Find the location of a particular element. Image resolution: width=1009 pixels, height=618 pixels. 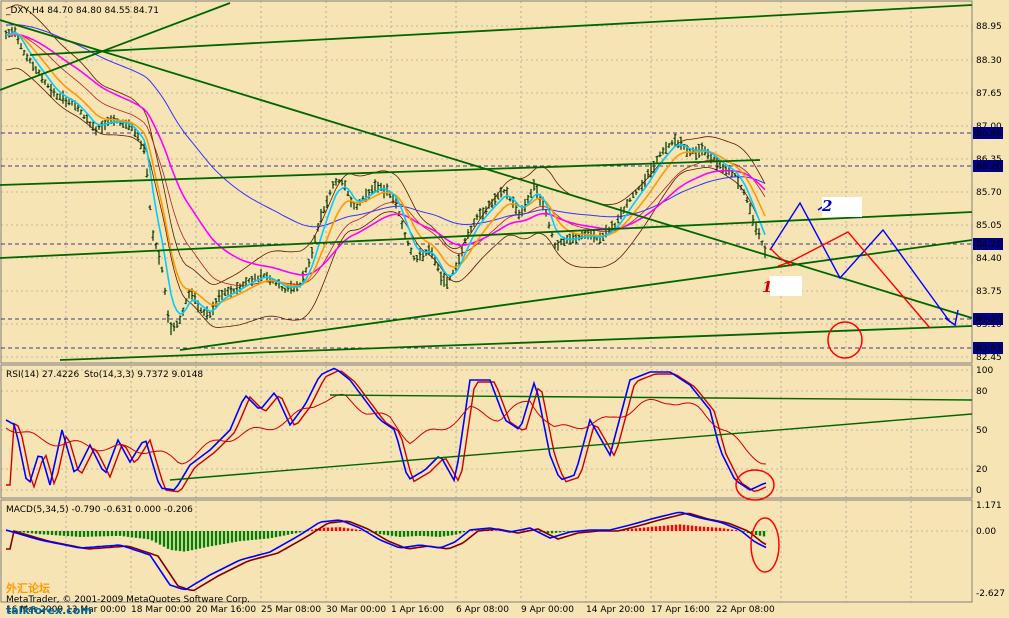

time-axis-label: 30 Mar 00:00 is located at coordinates (356, 610).